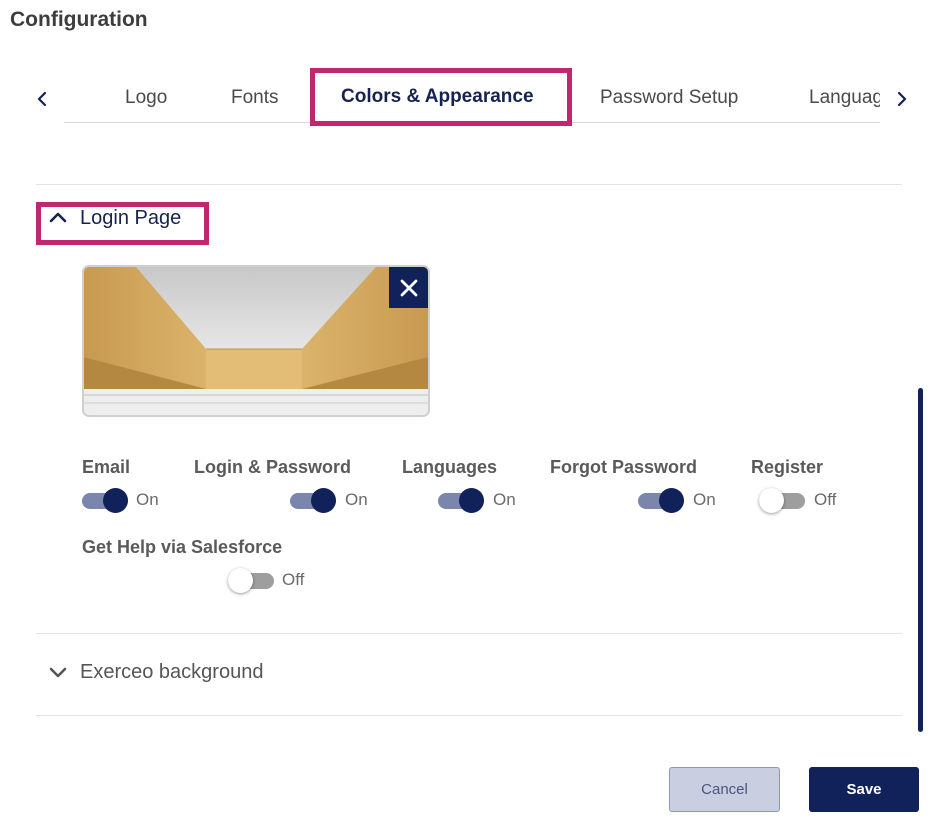 The height and width of the screenshot is (823, 933). I want to click on remove-image-button, so click(408, 287).